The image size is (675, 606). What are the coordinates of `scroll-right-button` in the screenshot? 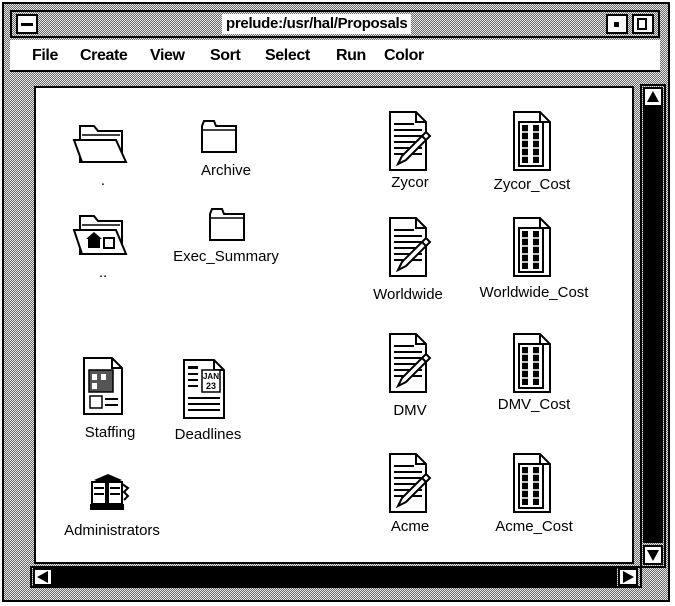 It's located at (628, 577).